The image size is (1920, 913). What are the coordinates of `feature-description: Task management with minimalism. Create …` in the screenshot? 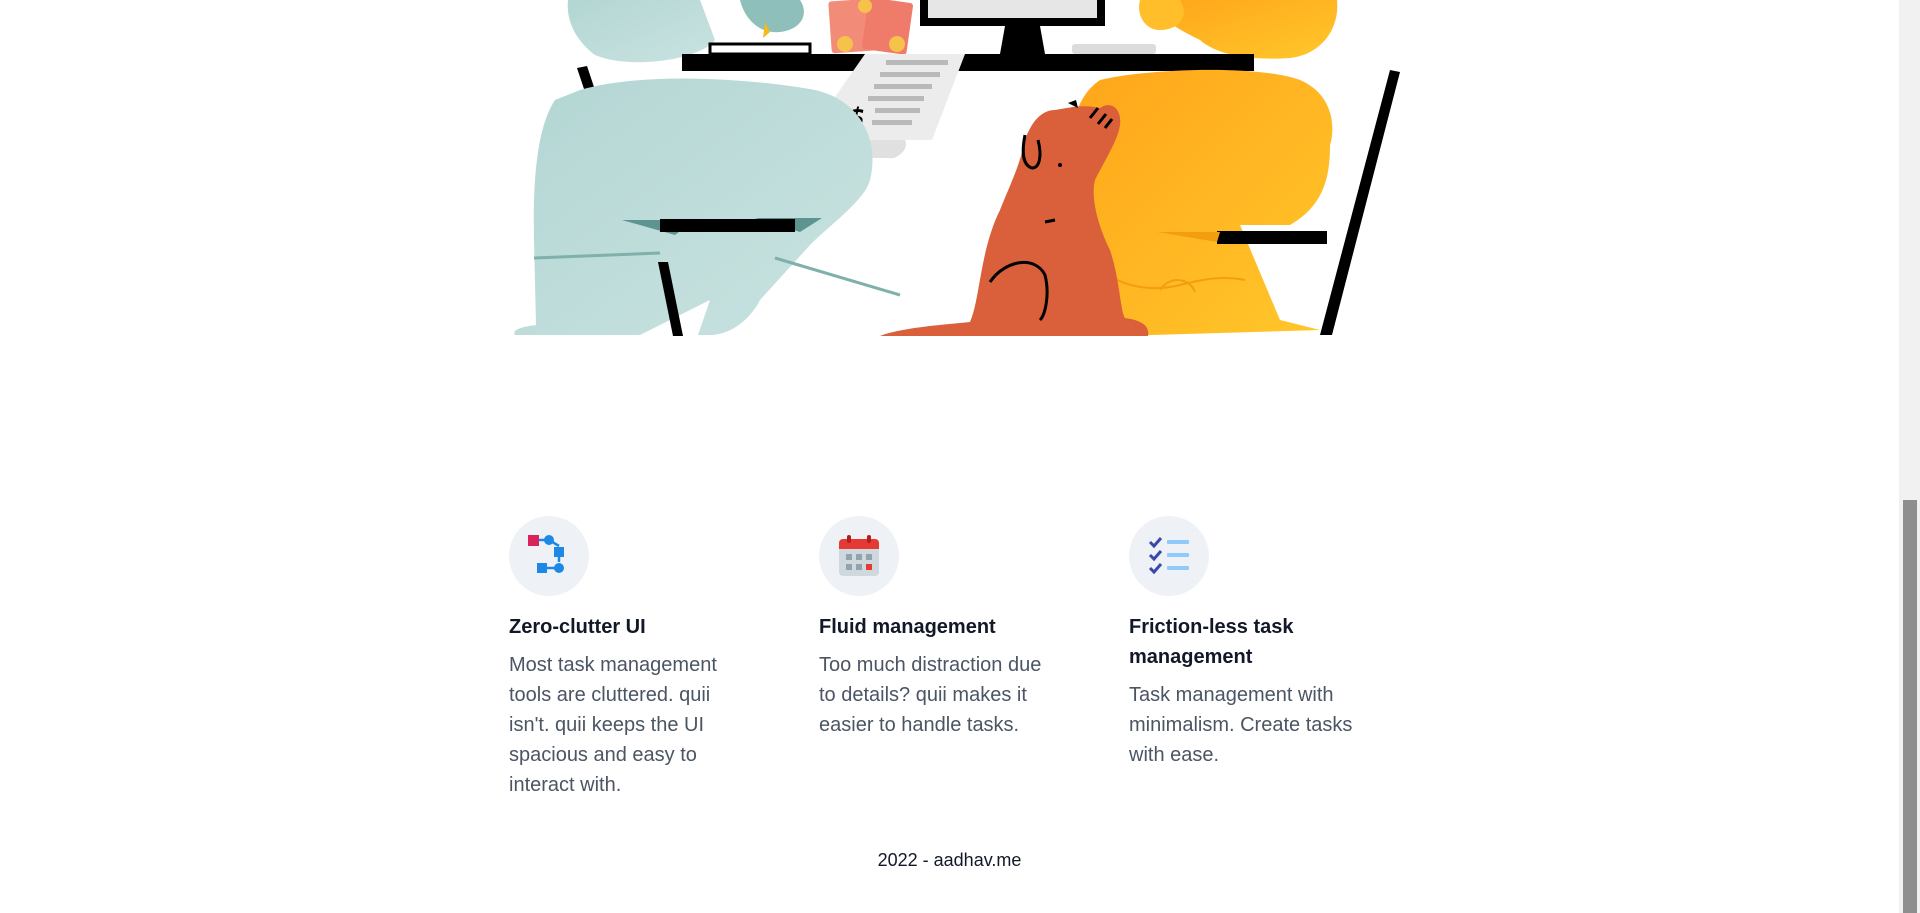 It's located at (1241, 725).